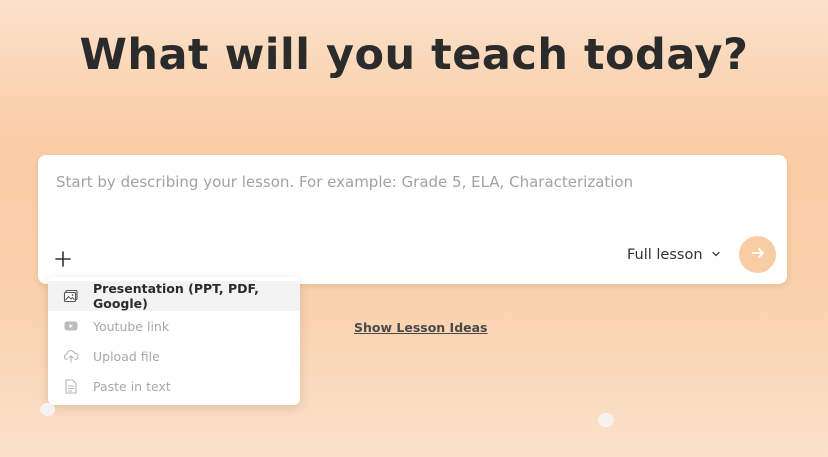 The image size is (828, 457). Describe the element at coordinates (174, 356) in the screenshot. I see `menu-item-upload-file: Upload file` at that location.